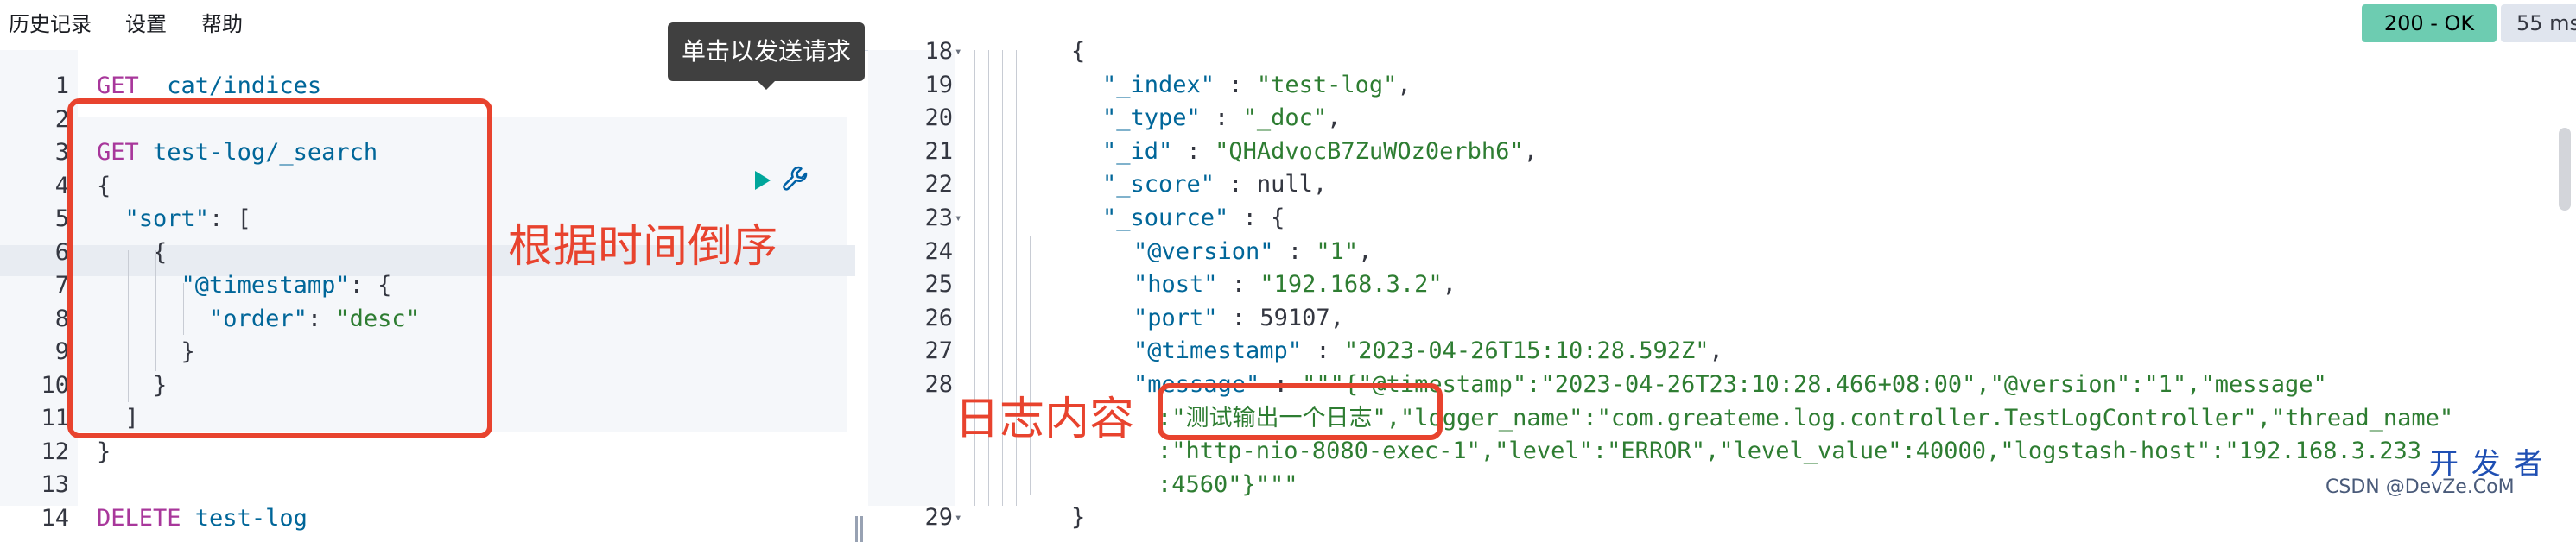 This screenshot has width=2576, height=542. I want to click on menu-history: 历史记录, so click(50, 25).